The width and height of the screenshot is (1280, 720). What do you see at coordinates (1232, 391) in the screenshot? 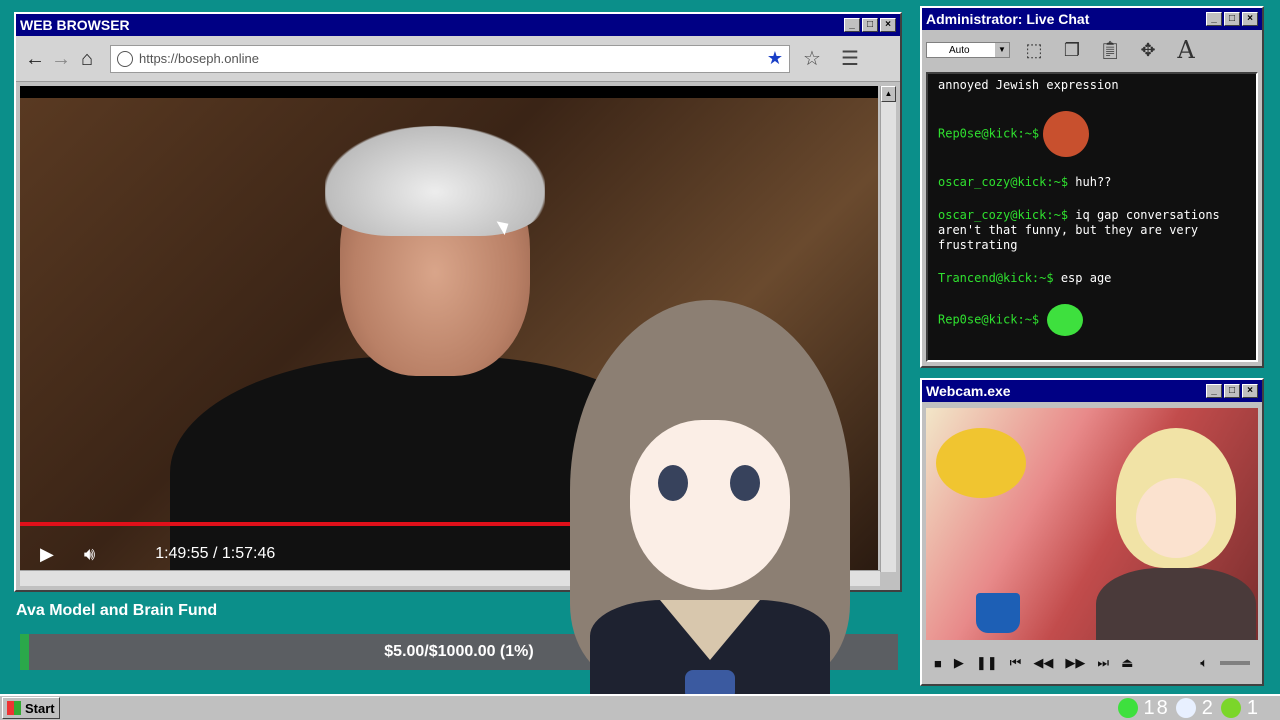
I see `webcam-maximize-button: □` at bounding box center [1232, 391].